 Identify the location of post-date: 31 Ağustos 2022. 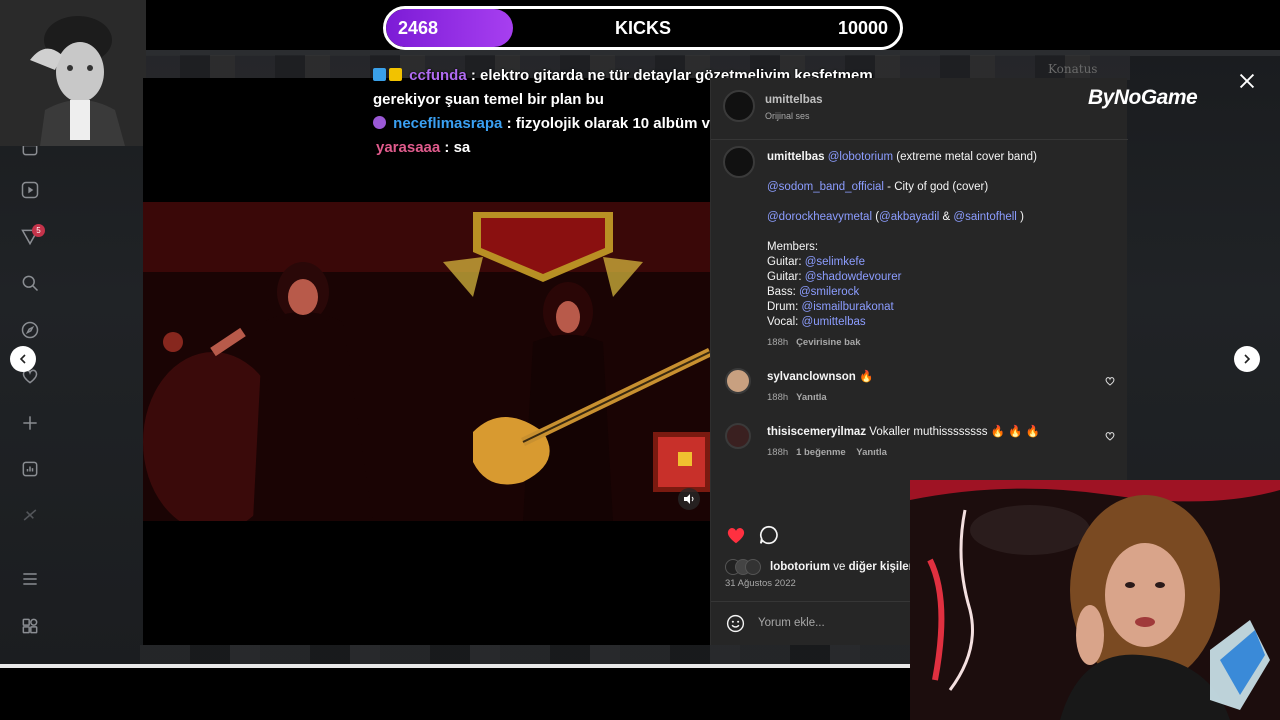
(760, 583).